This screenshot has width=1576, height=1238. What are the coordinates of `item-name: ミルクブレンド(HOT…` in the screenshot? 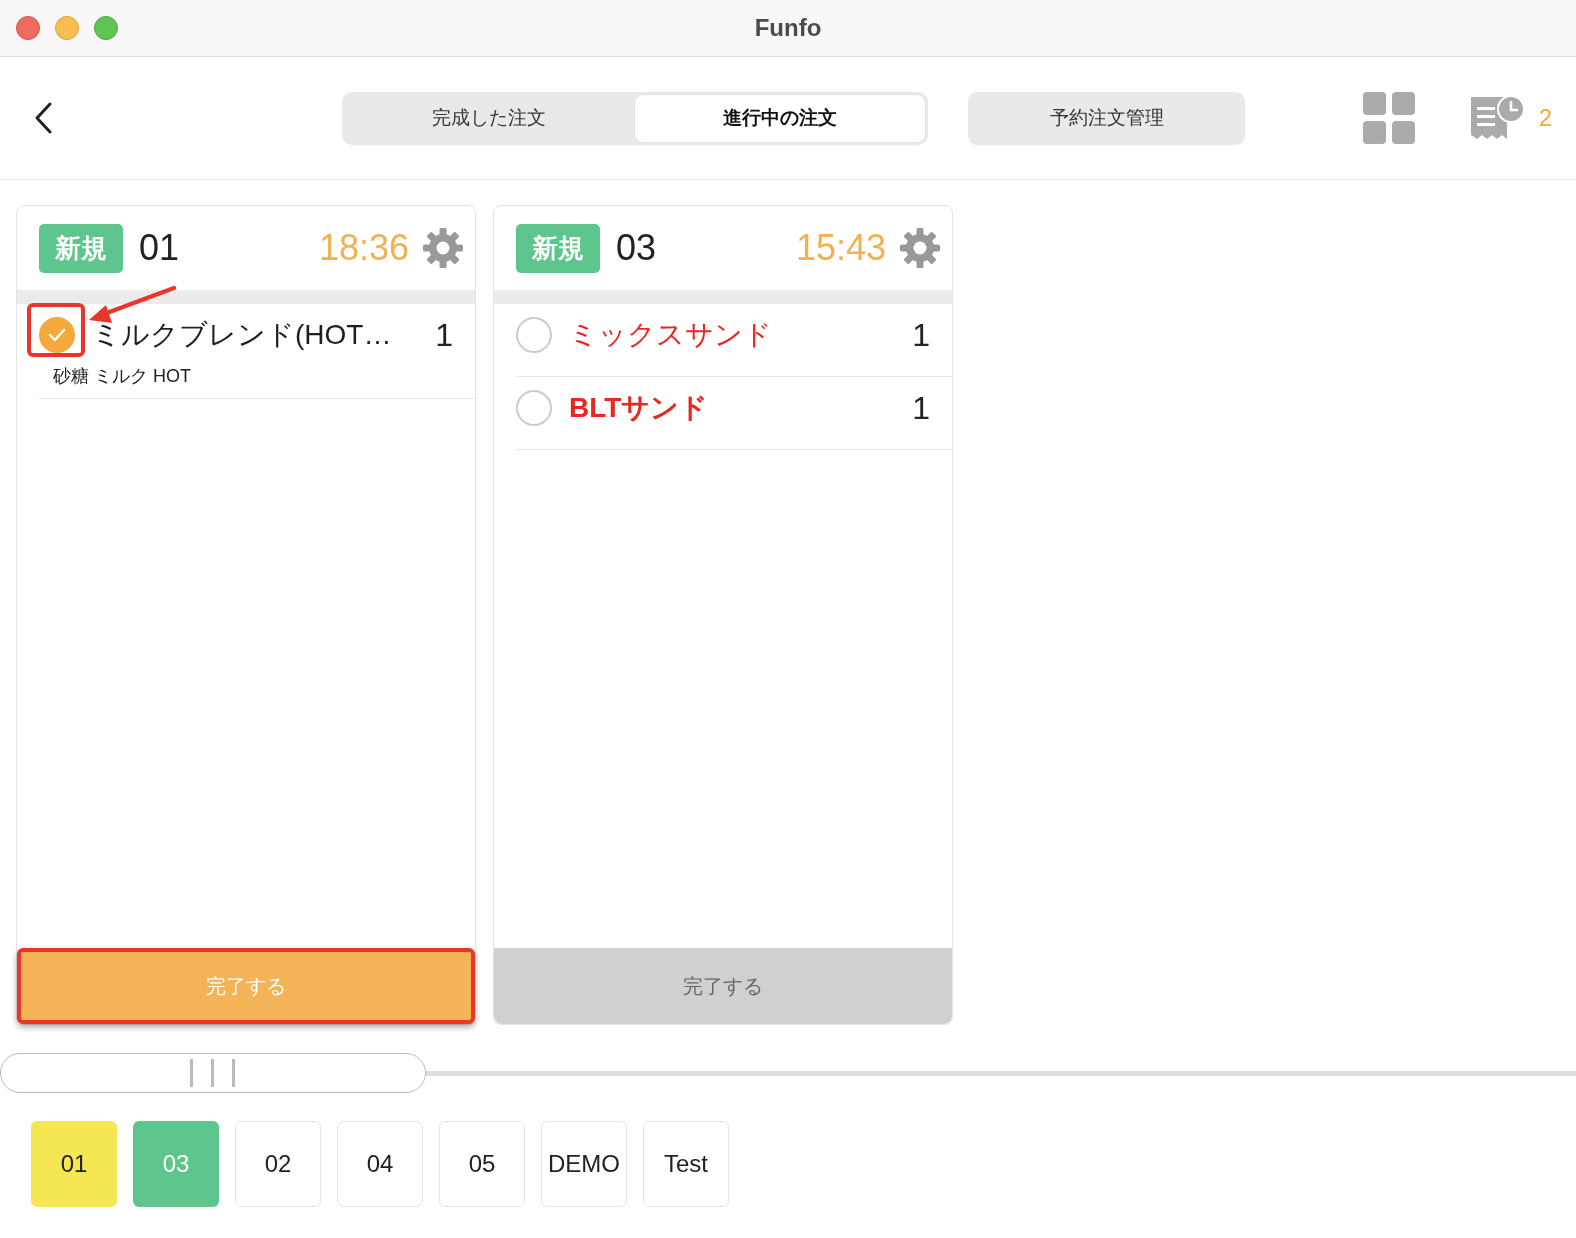 It's located at (242, 335).